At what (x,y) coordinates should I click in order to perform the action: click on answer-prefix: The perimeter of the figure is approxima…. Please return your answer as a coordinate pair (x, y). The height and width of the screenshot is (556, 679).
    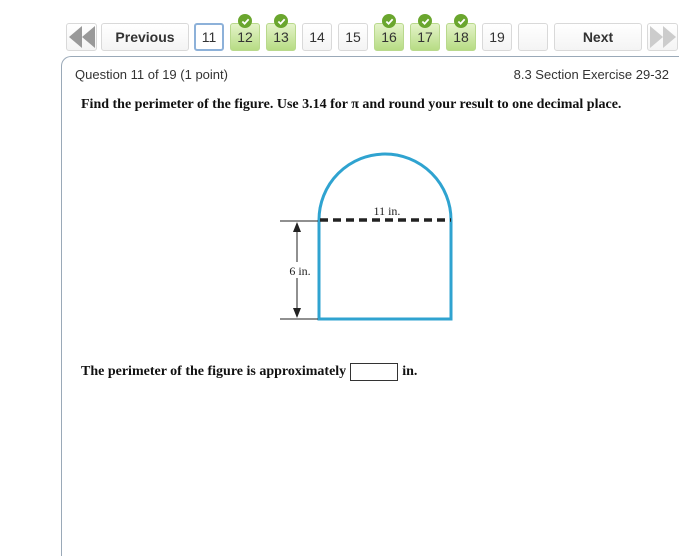
    Looking at the image, I should click on (214, 371).